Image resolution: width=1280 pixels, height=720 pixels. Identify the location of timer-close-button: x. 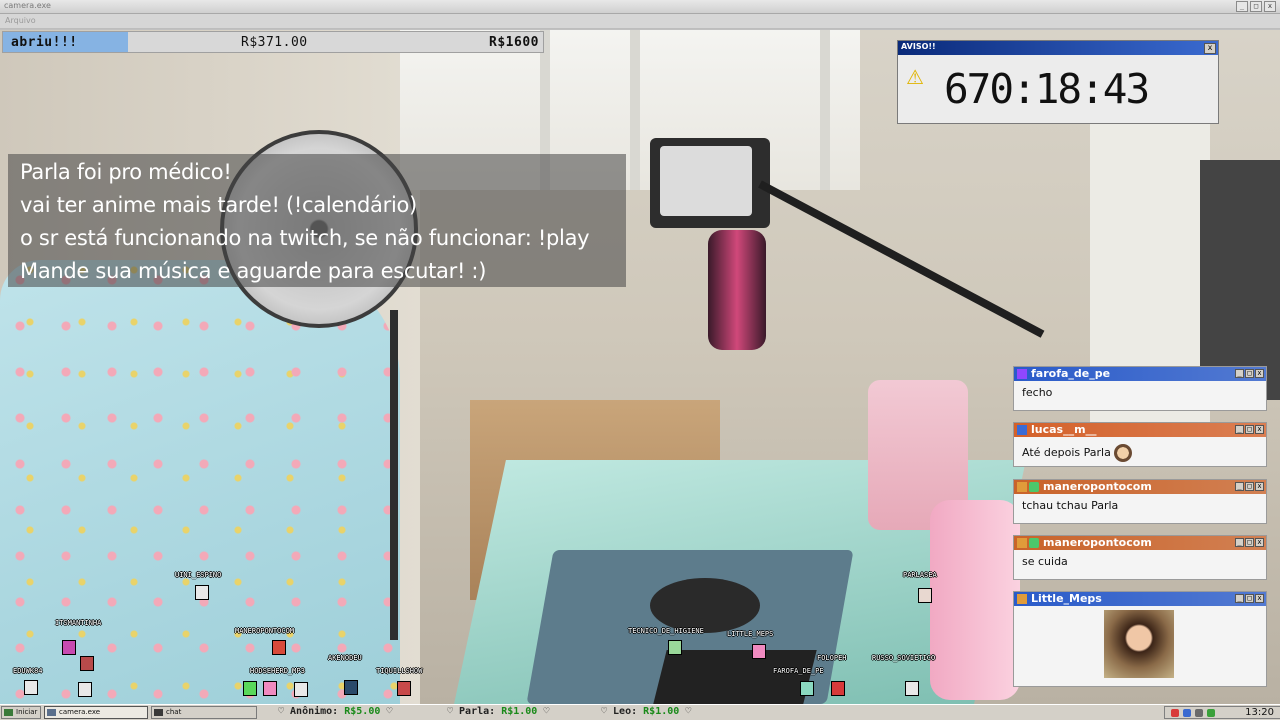
(1210, 48).